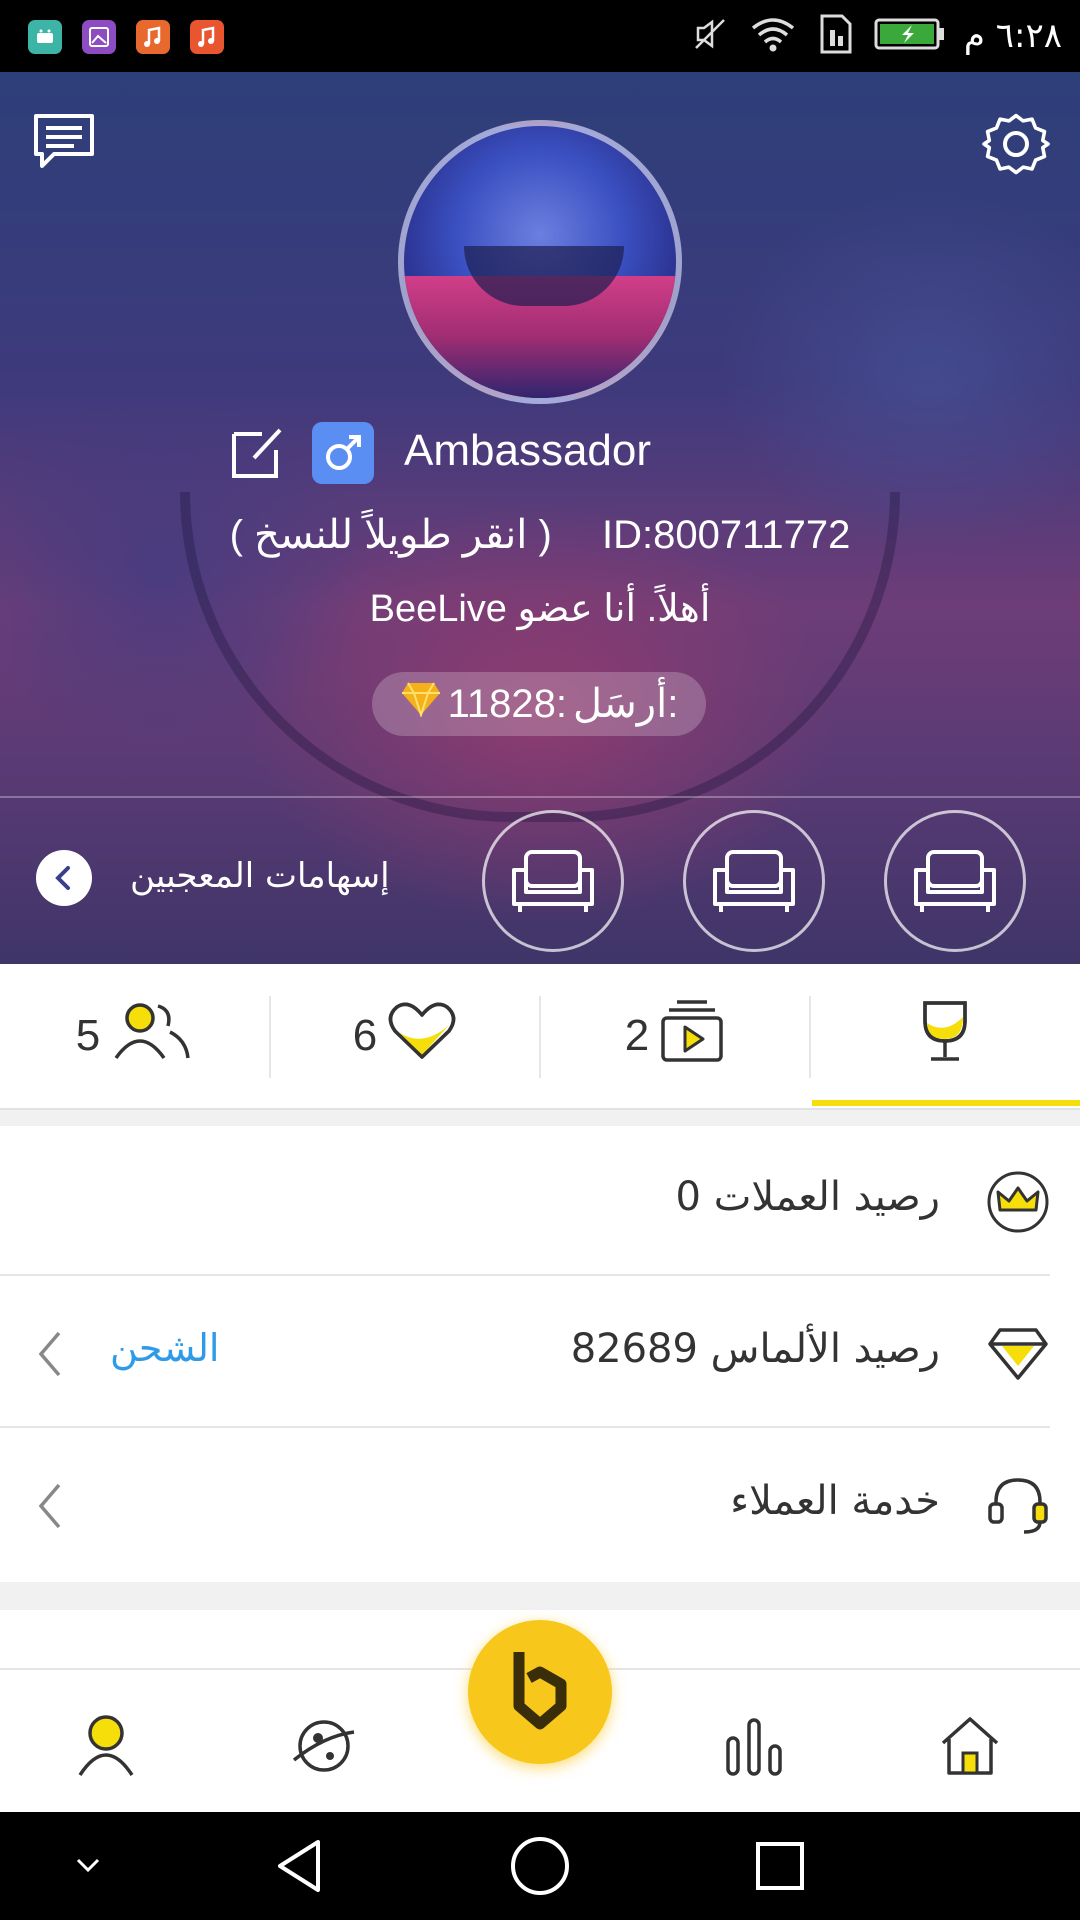 The height and width of the screenshot is (1920, 1080). Describe the element at coordinates (99, 37) in the screenshot. I see `gallery-icon` at that location.